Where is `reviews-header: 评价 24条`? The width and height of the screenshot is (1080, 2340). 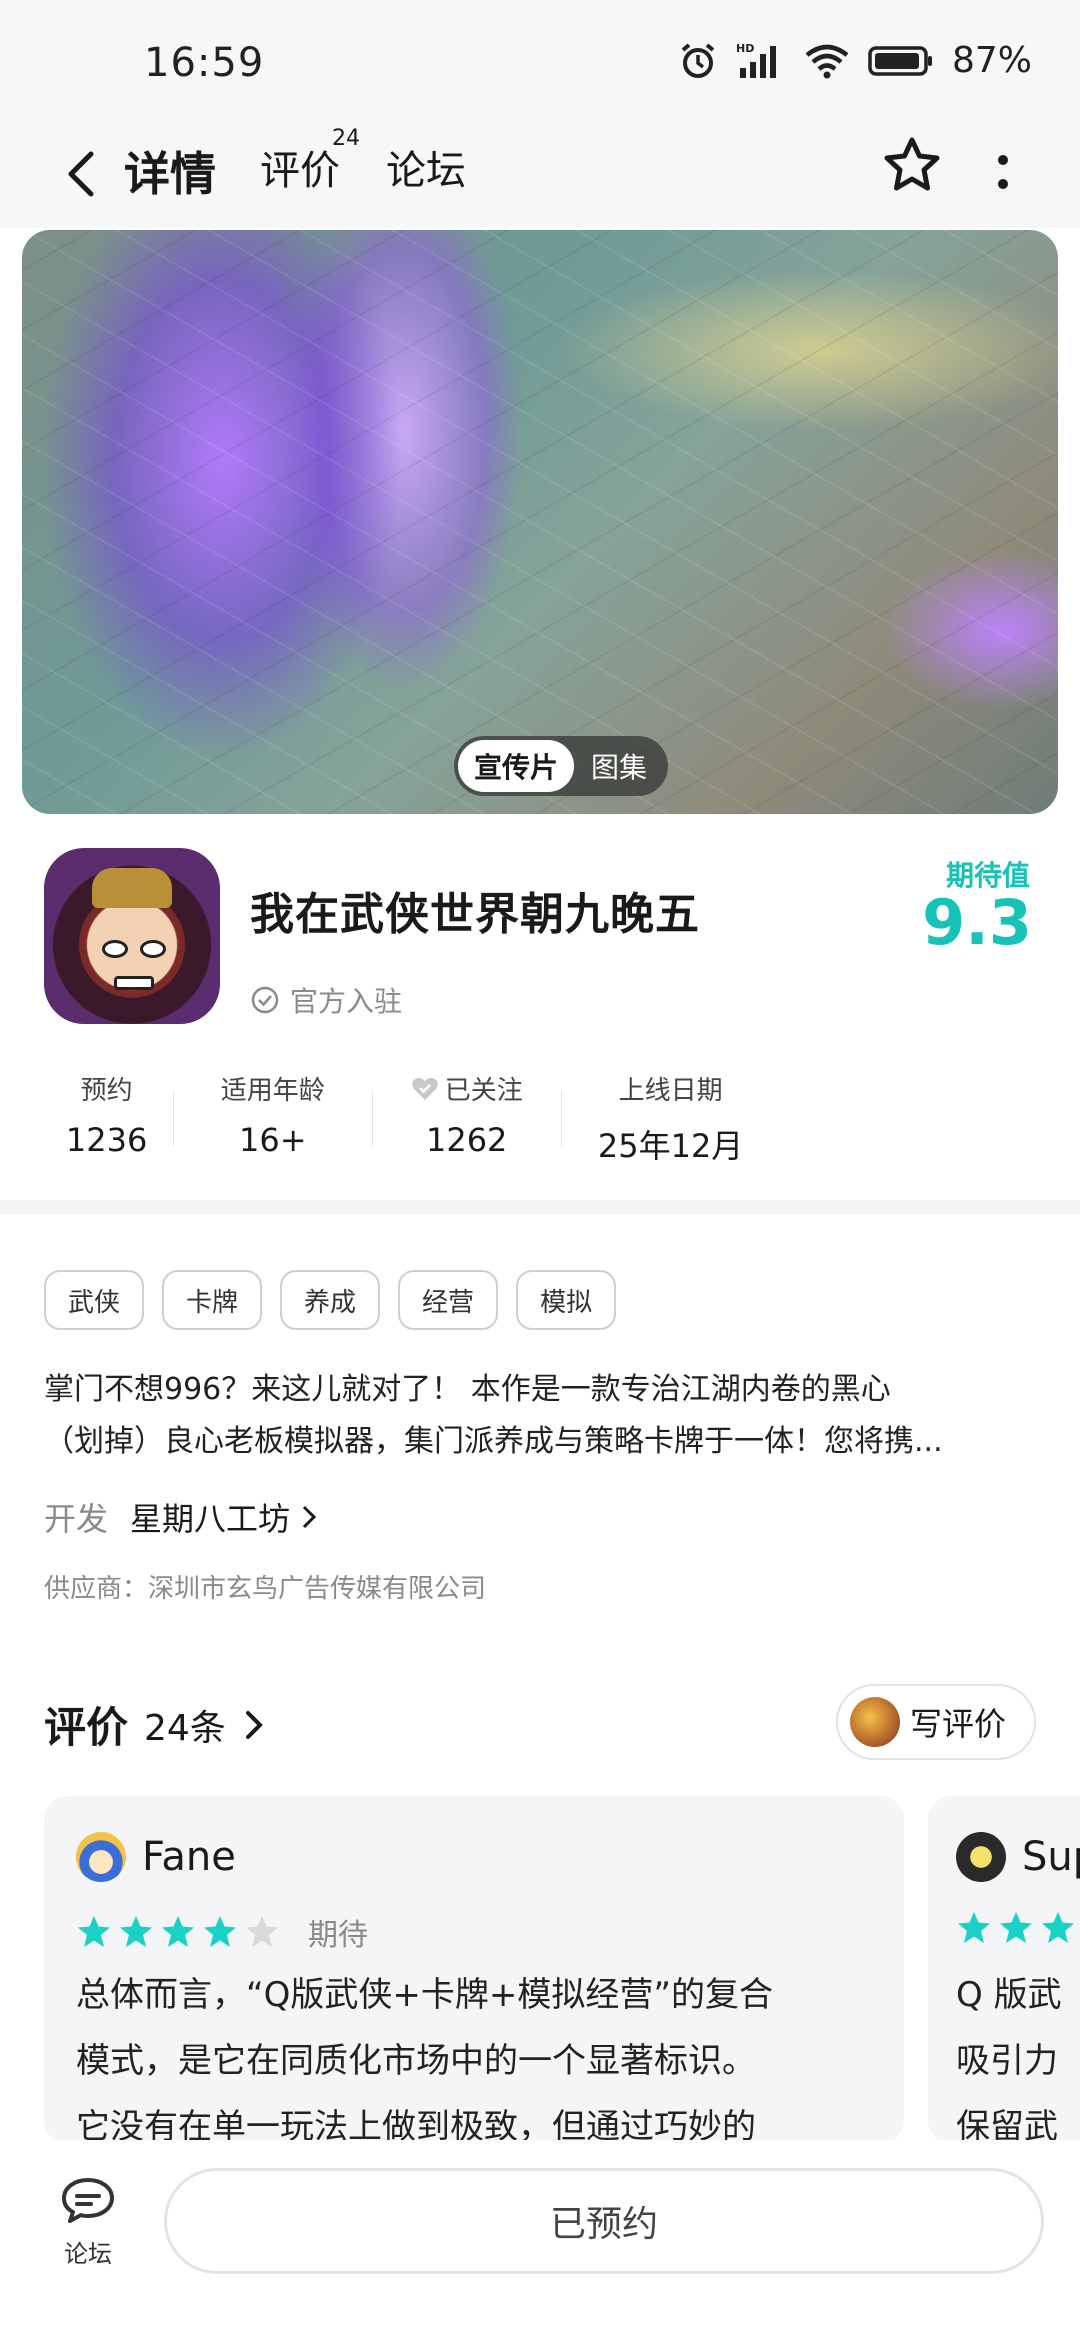
reviews-header: 评价 24条 is located at coordinates (155, 1724).